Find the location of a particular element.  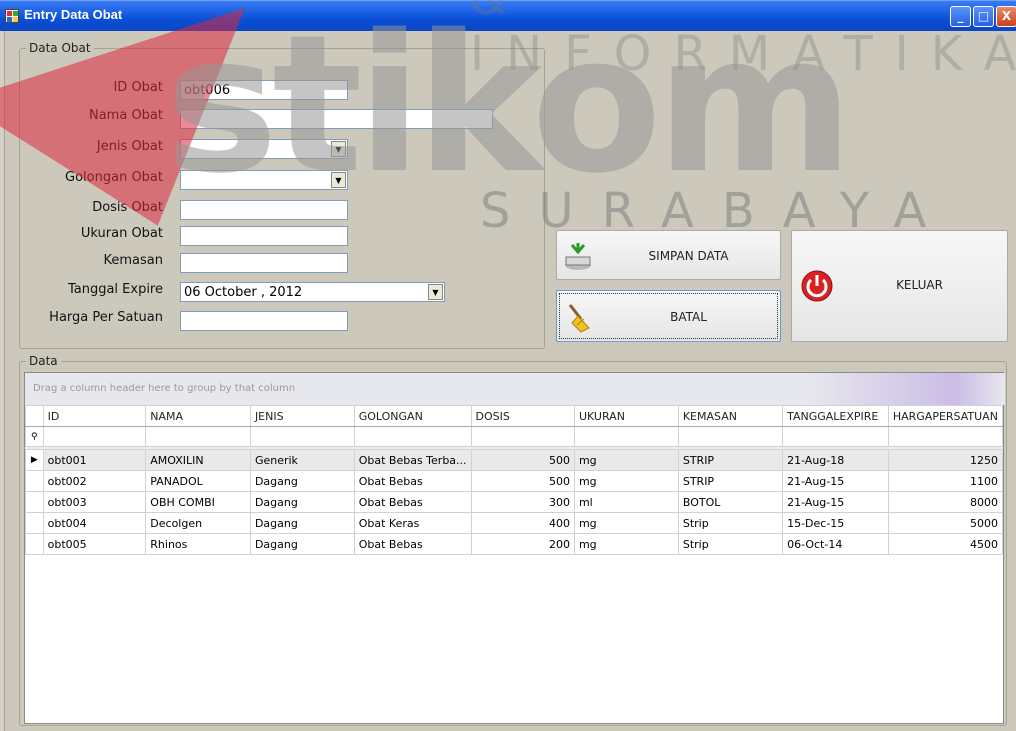

column-header-nama: NAMA is located at coordinates (198, 416).